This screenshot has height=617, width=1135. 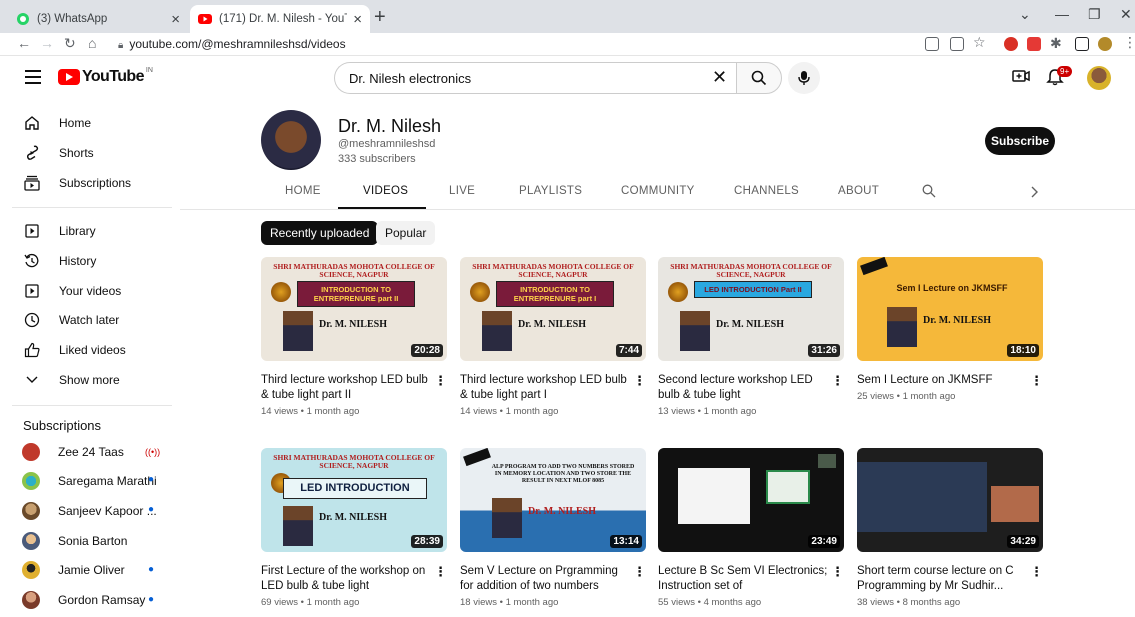 I want to click on subscription-item: Saregama Marathi, so click(x=89, y=481).